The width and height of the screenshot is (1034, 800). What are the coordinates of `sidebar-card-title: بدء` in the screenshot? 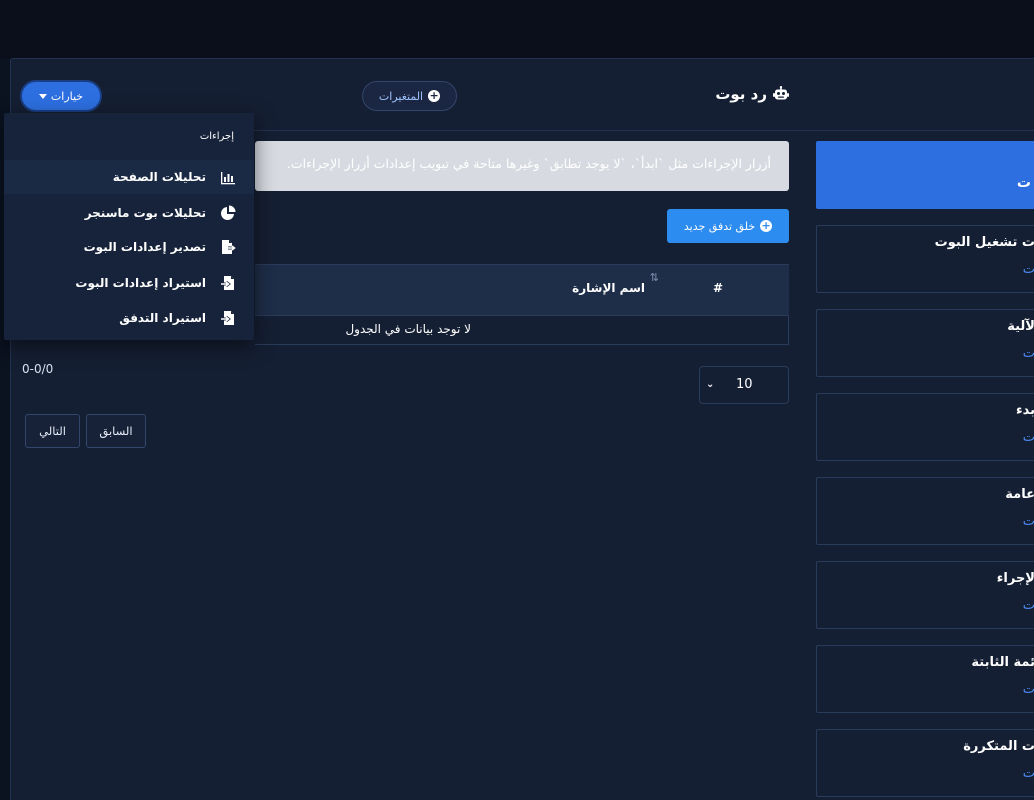 It's located at (1024, 410).